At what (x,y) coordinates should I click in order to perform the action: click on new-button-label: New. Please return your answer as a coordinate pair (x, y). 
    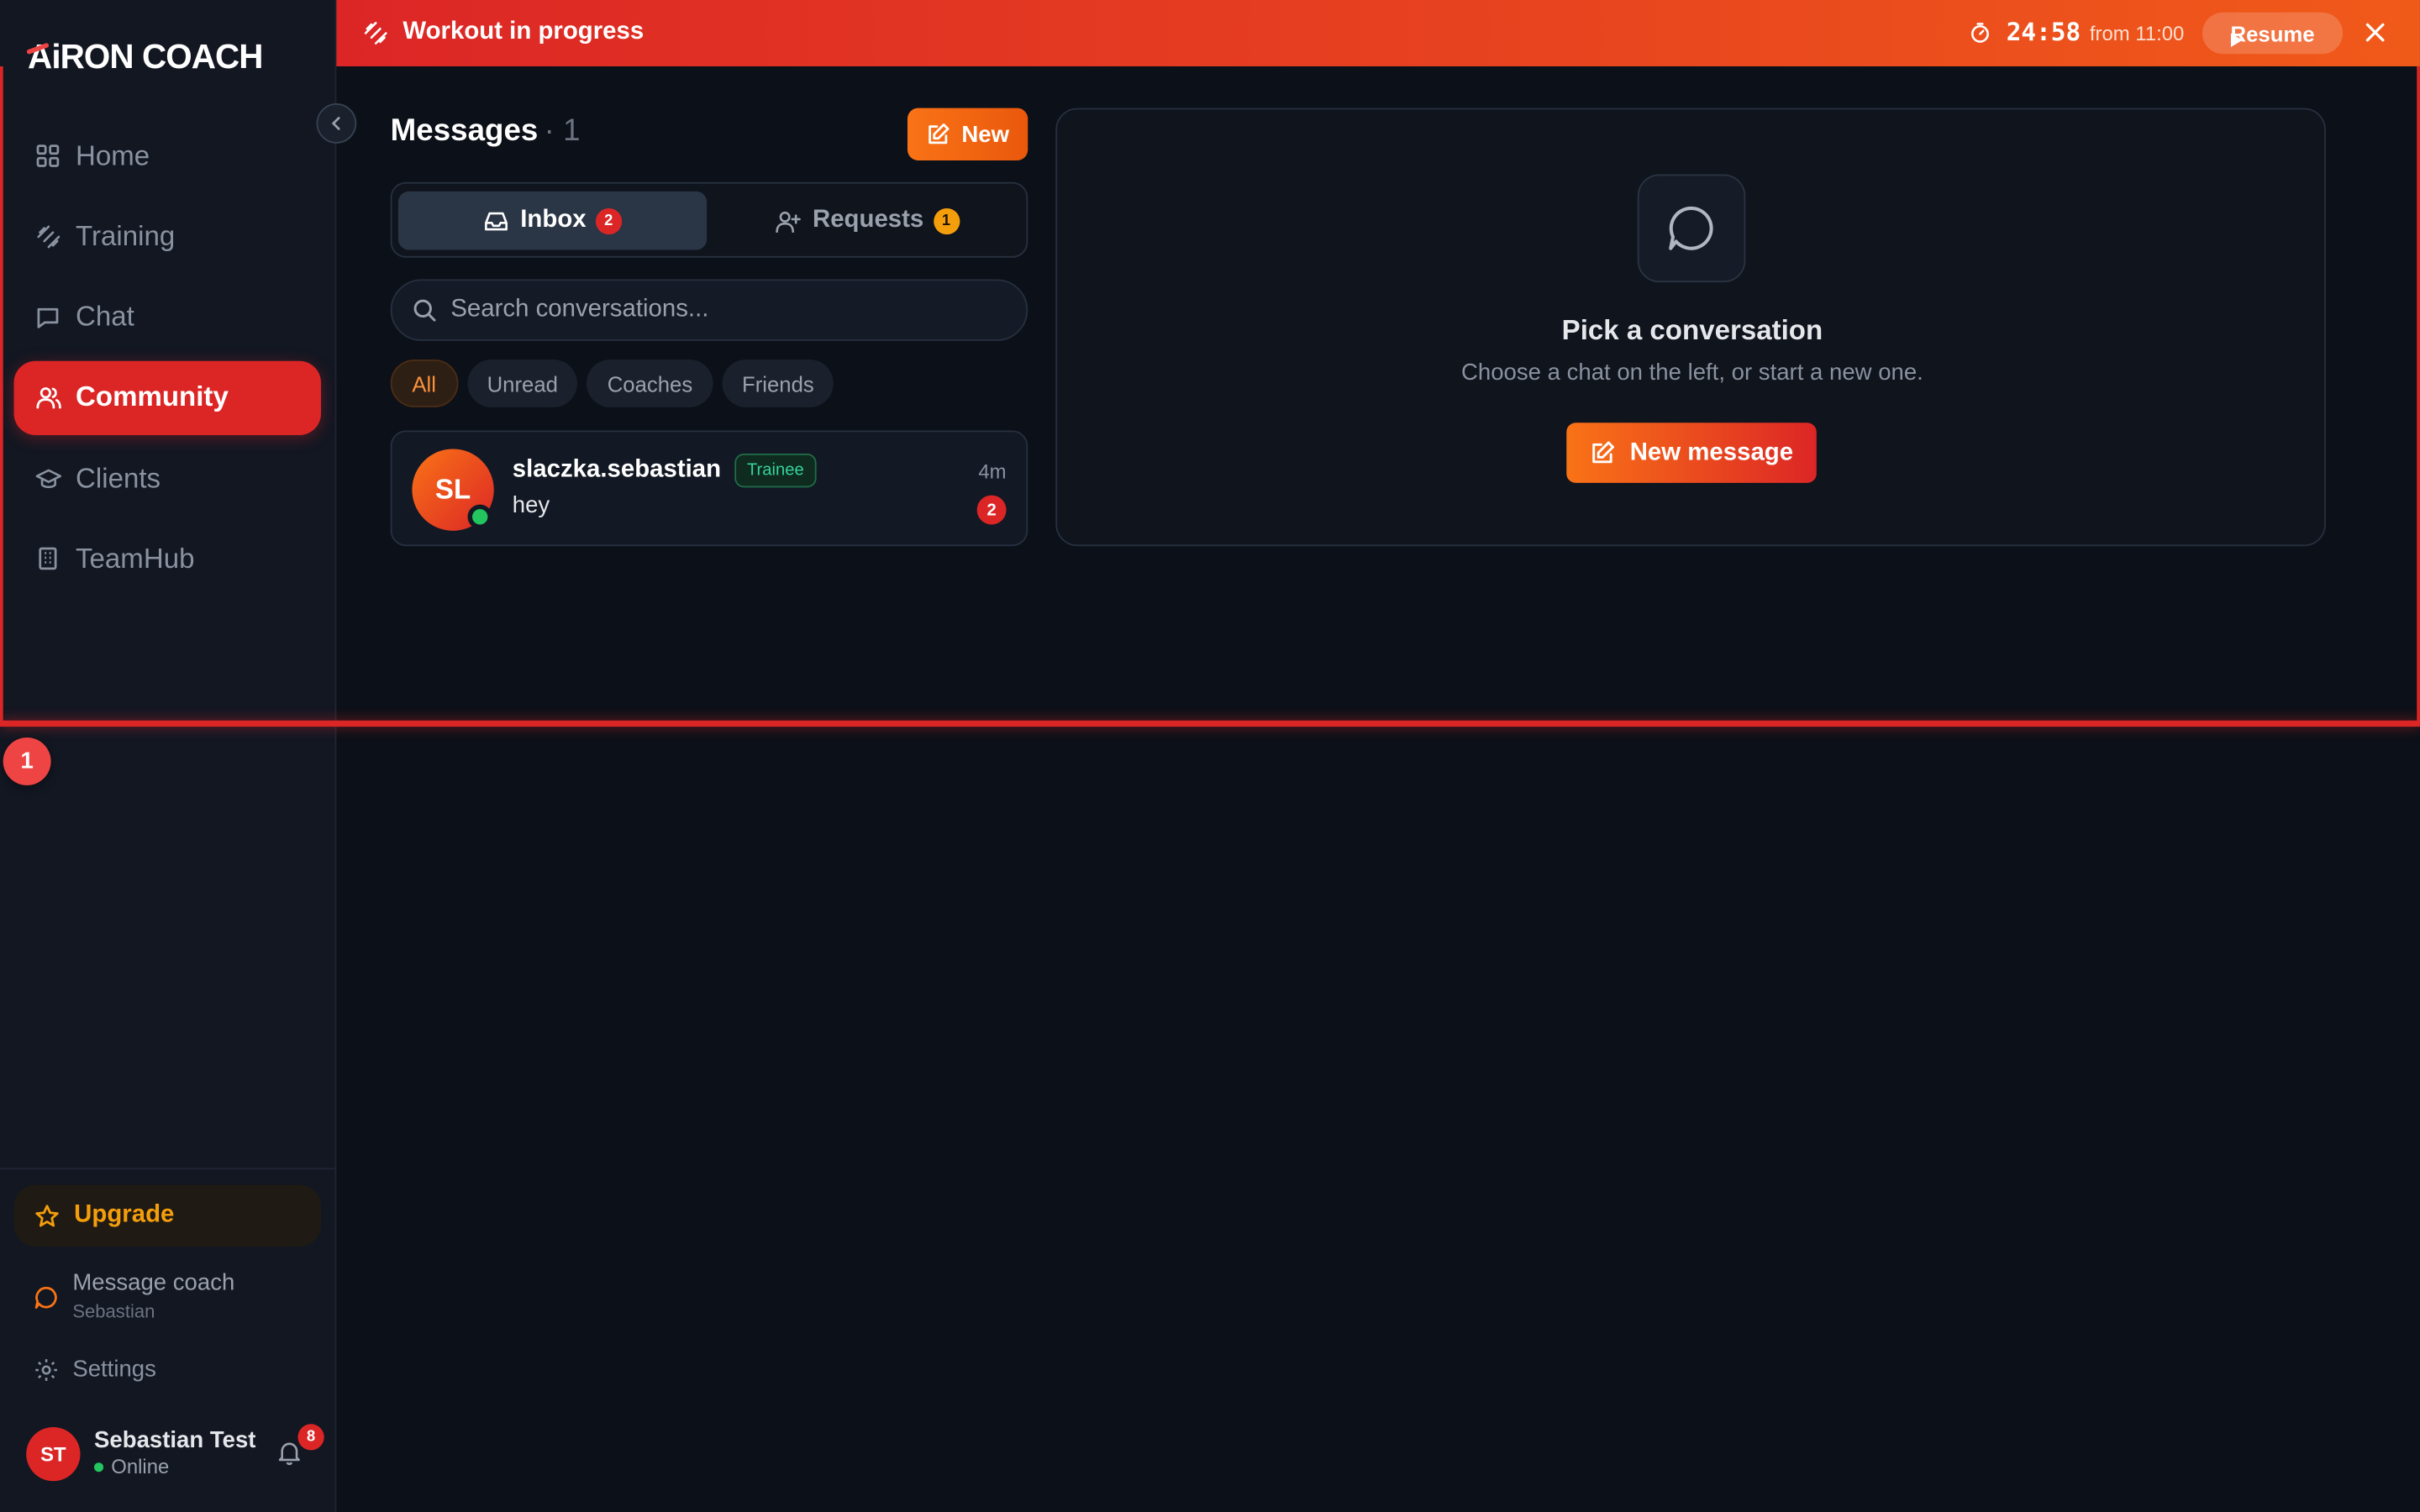
    Looking at the image, I should click on (986, 134).